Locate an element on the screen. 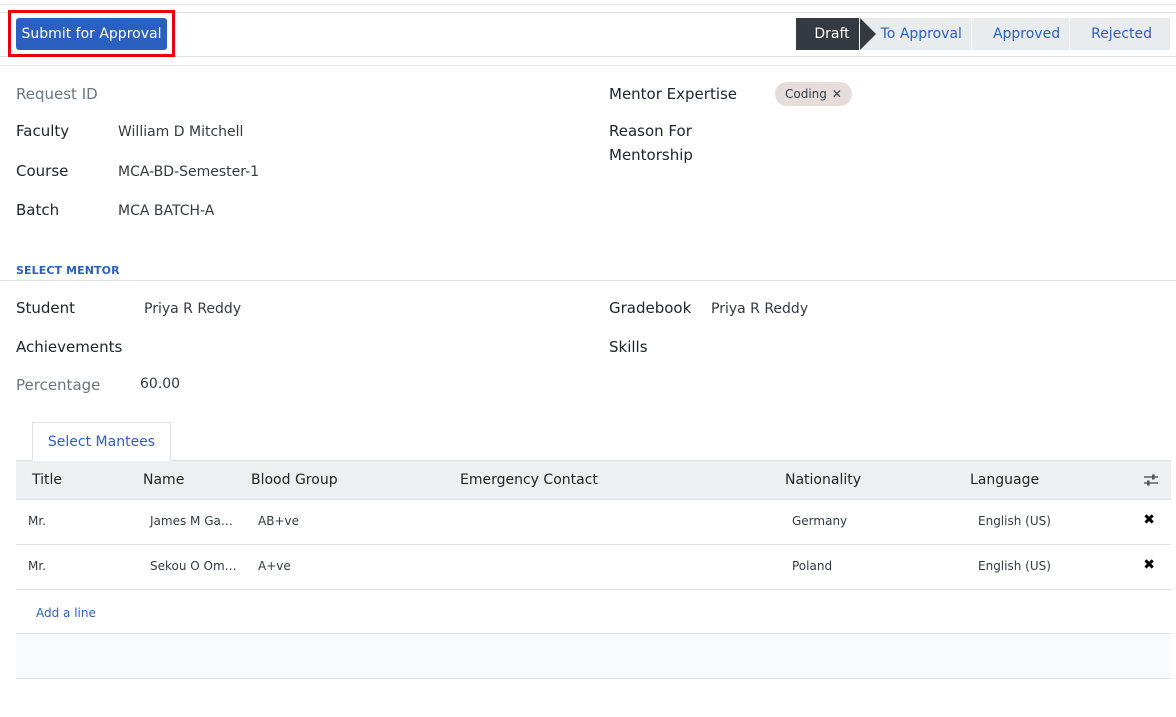 This screenshot has width=1176, height=717. column-header-blood-group: Blood Group is located at coordinates (294, 480).